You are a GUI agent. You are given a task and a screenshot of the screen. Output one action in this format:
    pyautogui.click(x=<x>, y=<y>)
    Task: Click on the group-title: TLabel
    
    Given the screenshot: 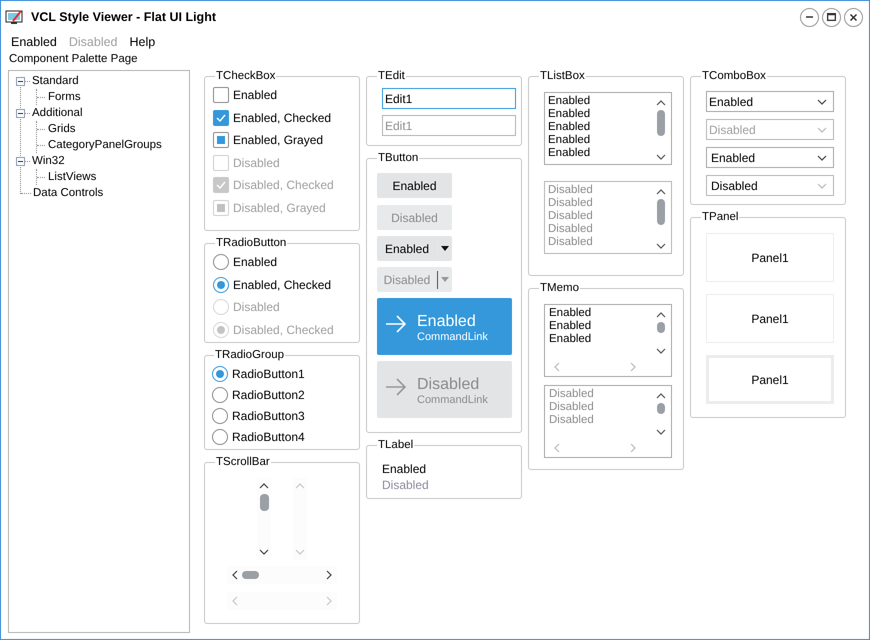 What is the action you would take?
    pyautogui.click(x=395, y=445)
    